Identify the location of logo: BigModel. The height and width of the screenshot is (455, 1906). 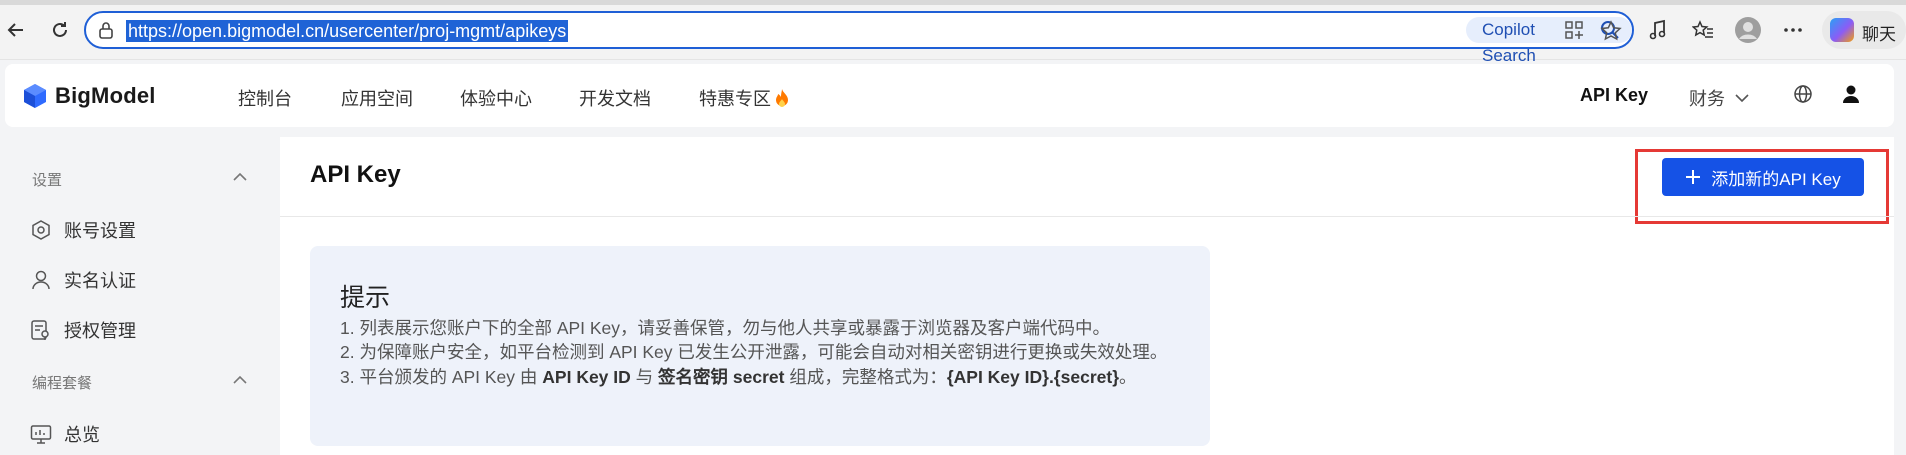
(89, 96).